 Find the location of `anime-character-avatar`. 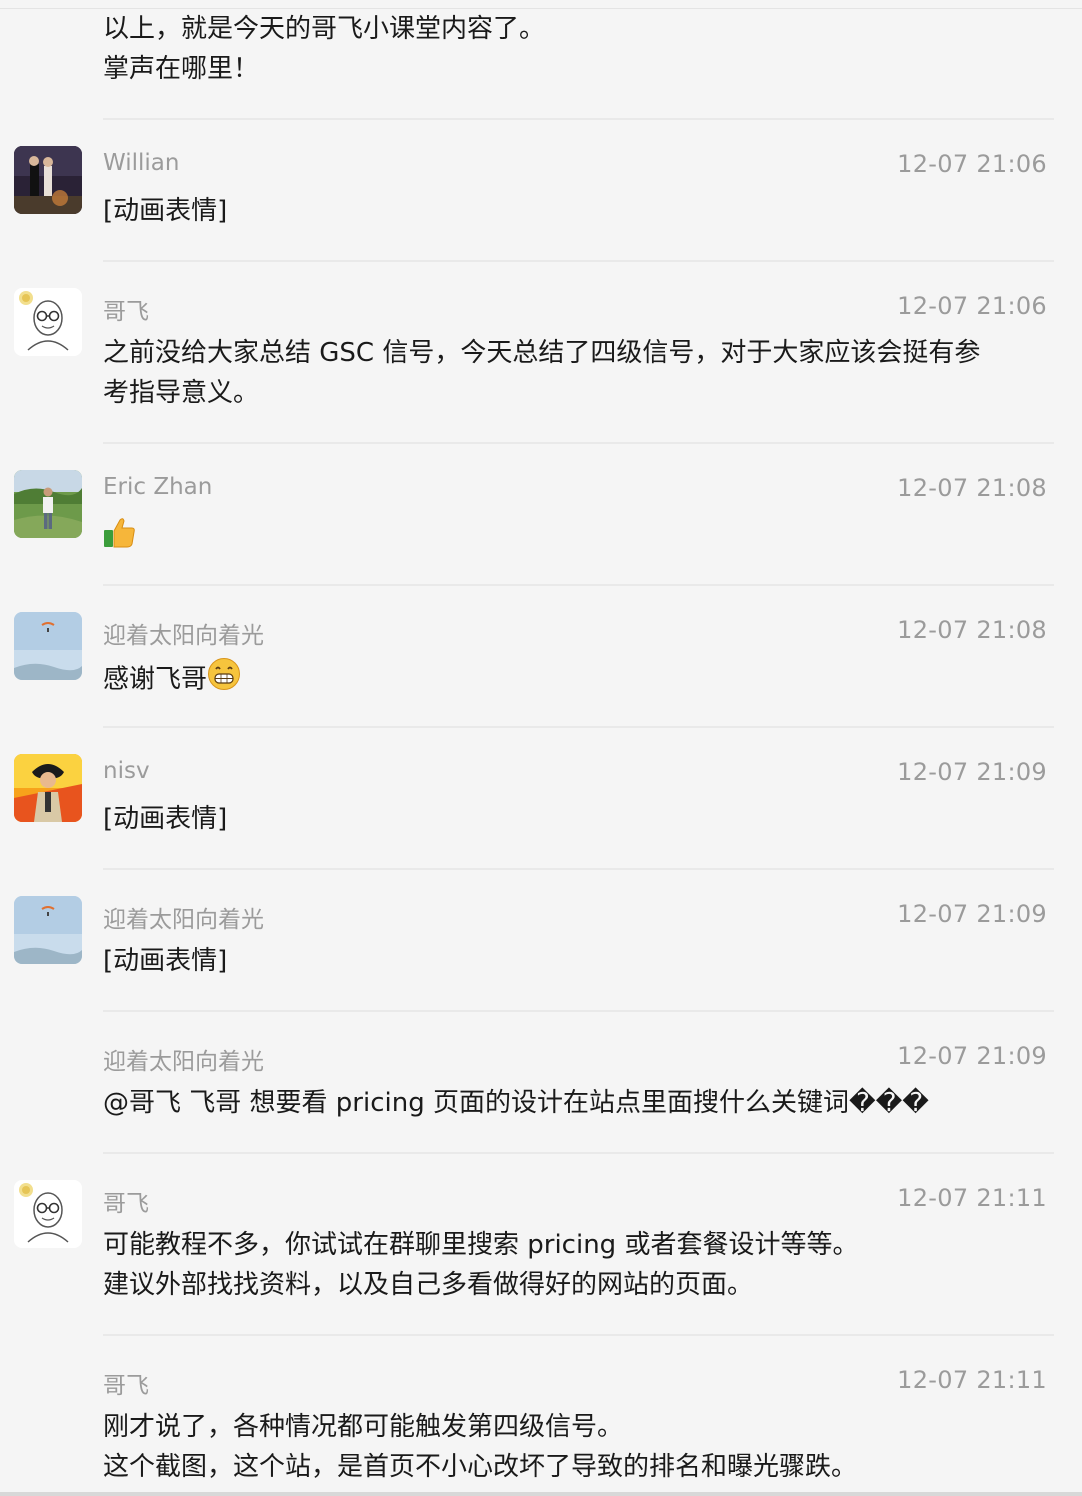

anime-character-avatar is located at coordinates (48, 788).